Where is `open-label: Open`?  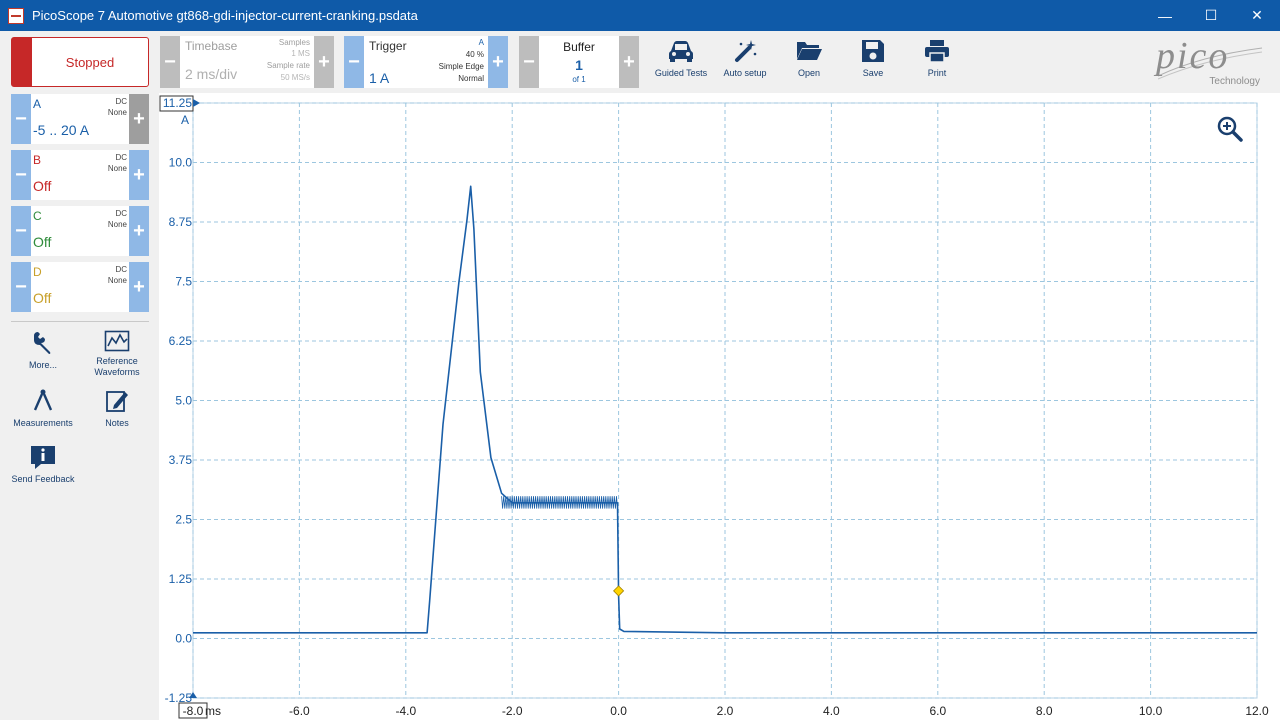 open-label: Open is located at coordinates (809, 73).